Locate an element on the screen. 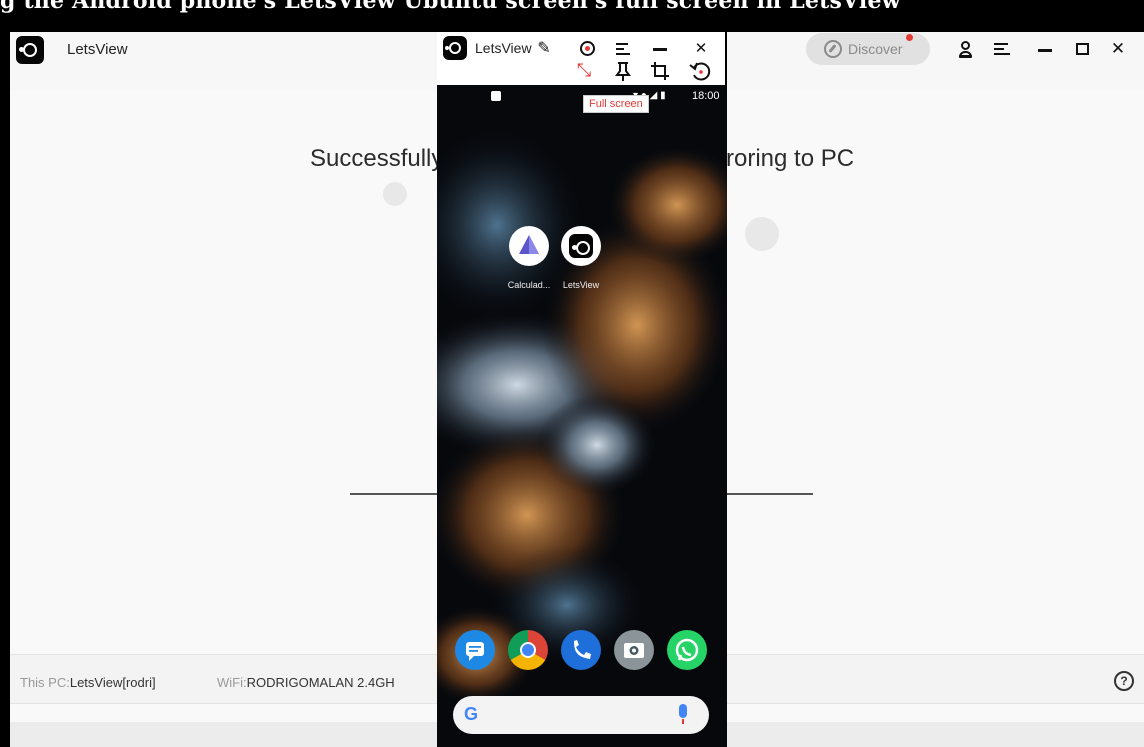 This screenshot has width=1144, height=747. user-icon is located at coordinates (966, 49).